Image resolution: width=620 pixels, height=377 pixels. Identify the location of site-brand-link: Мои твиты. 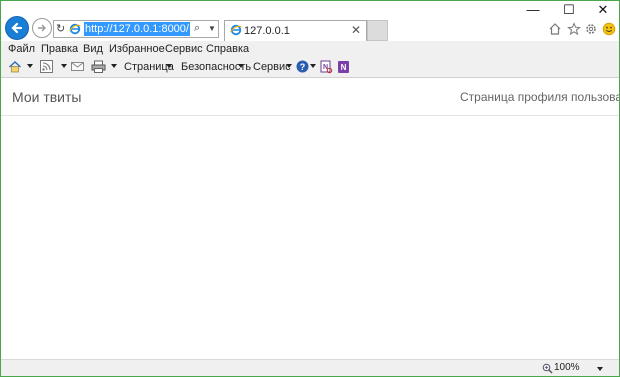
(46, 97).